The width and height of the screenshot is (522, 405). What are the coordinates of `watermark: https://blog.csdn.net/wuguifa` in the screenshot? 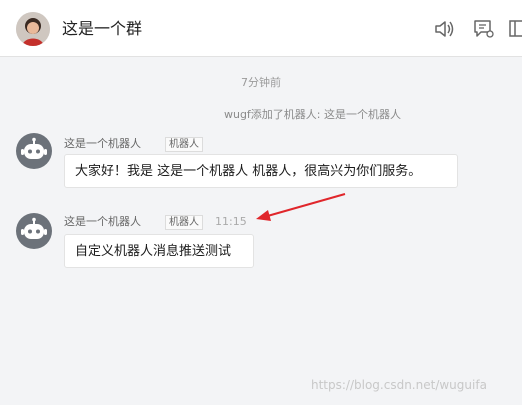 It's located at (399, 385).